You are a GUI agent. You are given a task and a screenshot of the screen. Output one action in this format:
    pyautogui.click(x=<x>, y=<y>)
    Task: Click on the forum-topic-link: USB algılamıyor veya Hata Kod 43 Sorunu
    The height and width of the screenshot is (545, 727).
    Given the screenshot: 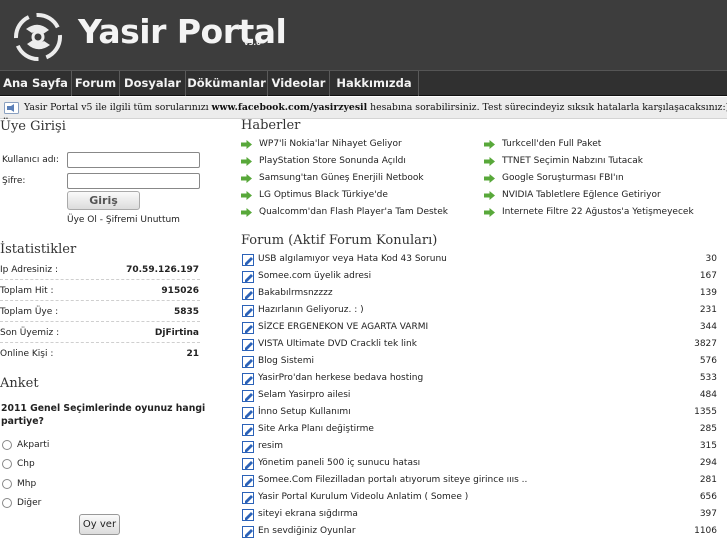 What is the action you would take?
    pyautogui.click(x=352, y=259)
    